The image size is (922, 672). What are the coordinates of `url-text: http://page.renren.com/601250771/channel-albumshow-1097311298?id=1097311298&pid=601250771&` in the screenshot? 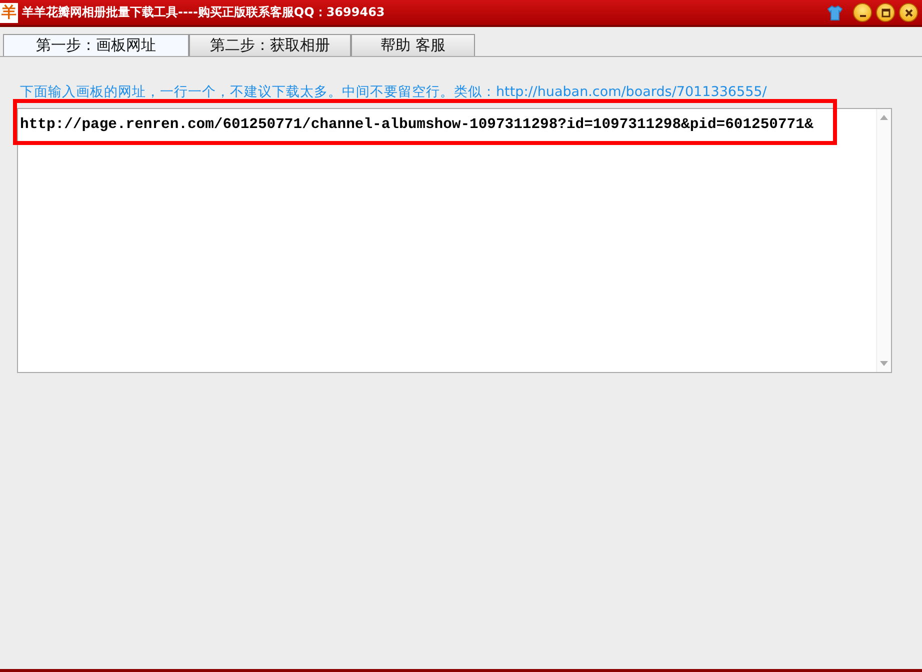 It's located at (416, 125).